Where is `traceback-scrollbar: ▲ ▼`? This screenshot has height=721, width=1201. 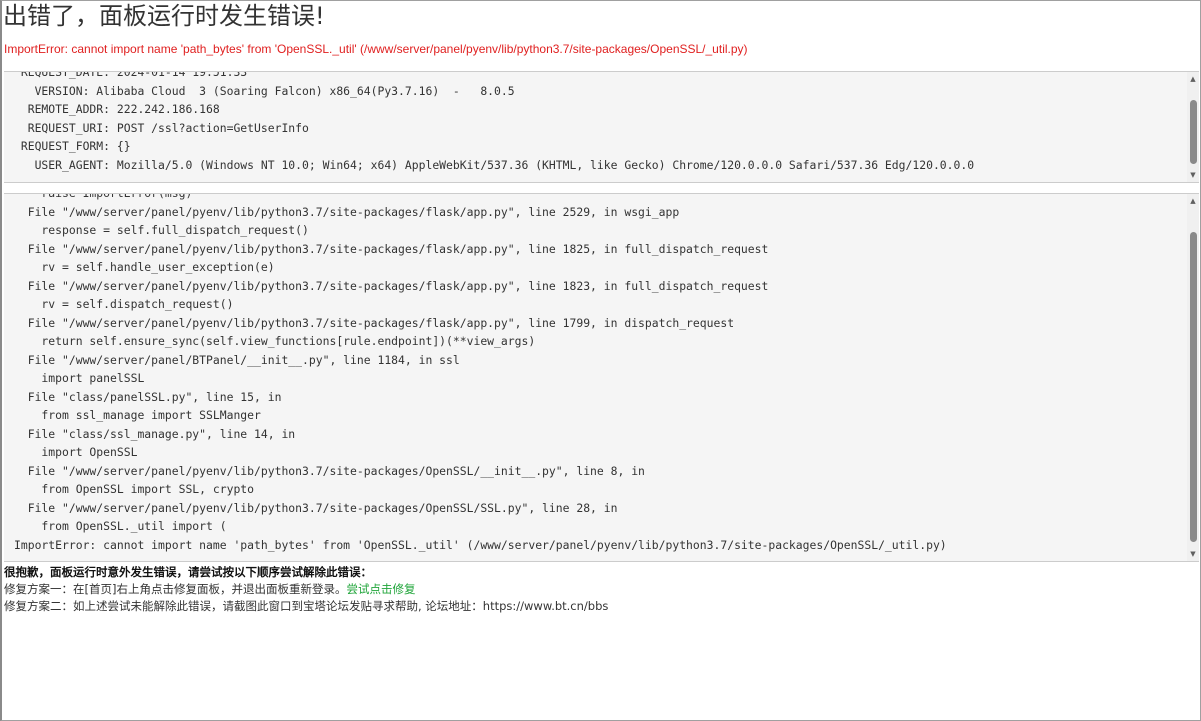 traceback-scrollbar: ▲ ▼ is located at coordinates (1193, 377).